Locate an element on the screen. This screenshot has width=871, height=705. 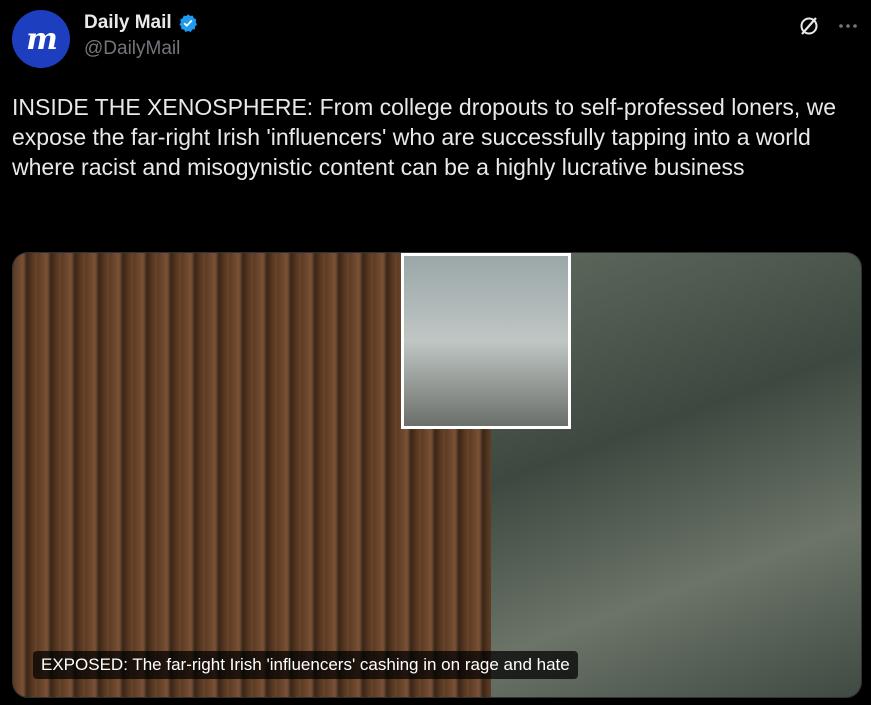
tweet-header: m Daily Mail @DailyMail is located at coordinates (435, 39).